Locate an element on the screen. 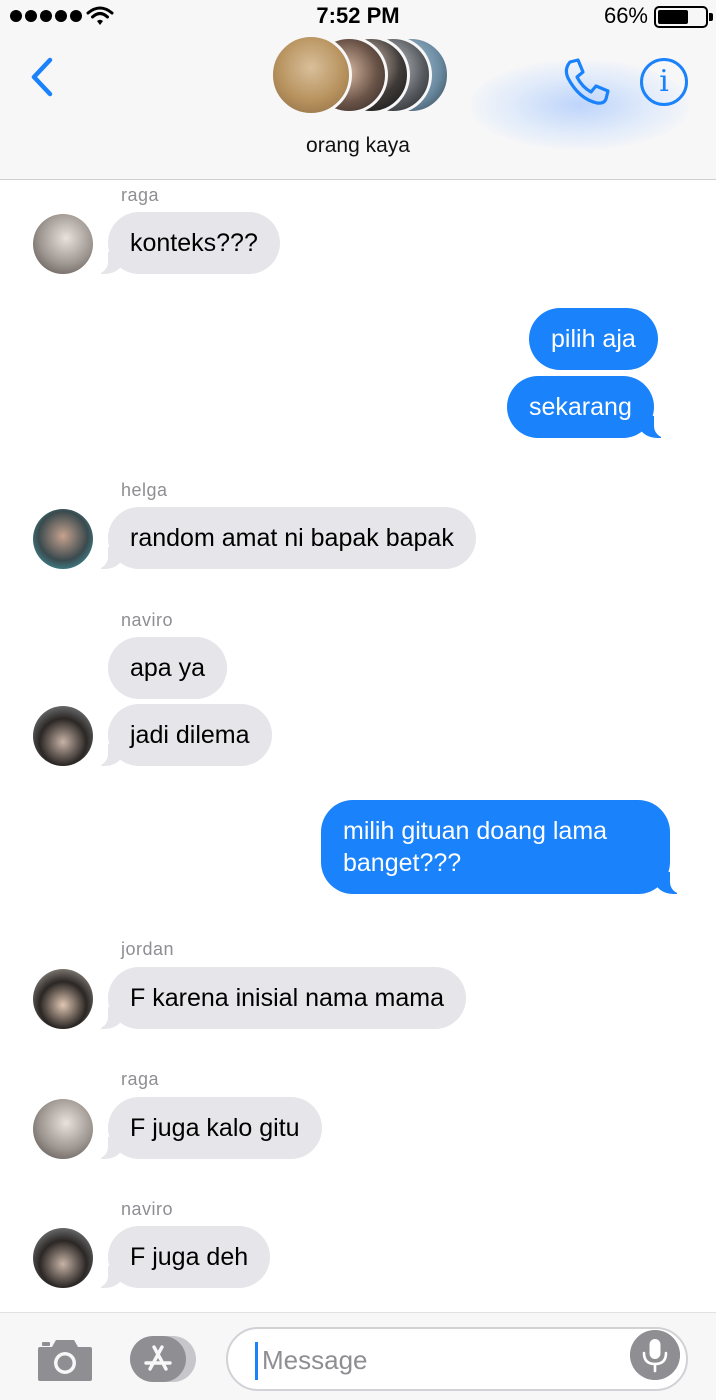 Image resolution: width=716 pixels, height=1400 pixels. group-member-avatar is located at coordinates (311, 75).